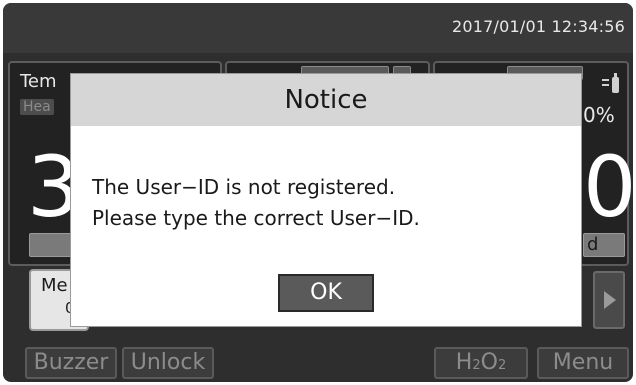 Image resolution: width=636 pixels, height=385 pixels. What do you see at coordinates (37, 107) in the screenshot?
I see `heater-badge: Hea` at bounding box center [37, 107].